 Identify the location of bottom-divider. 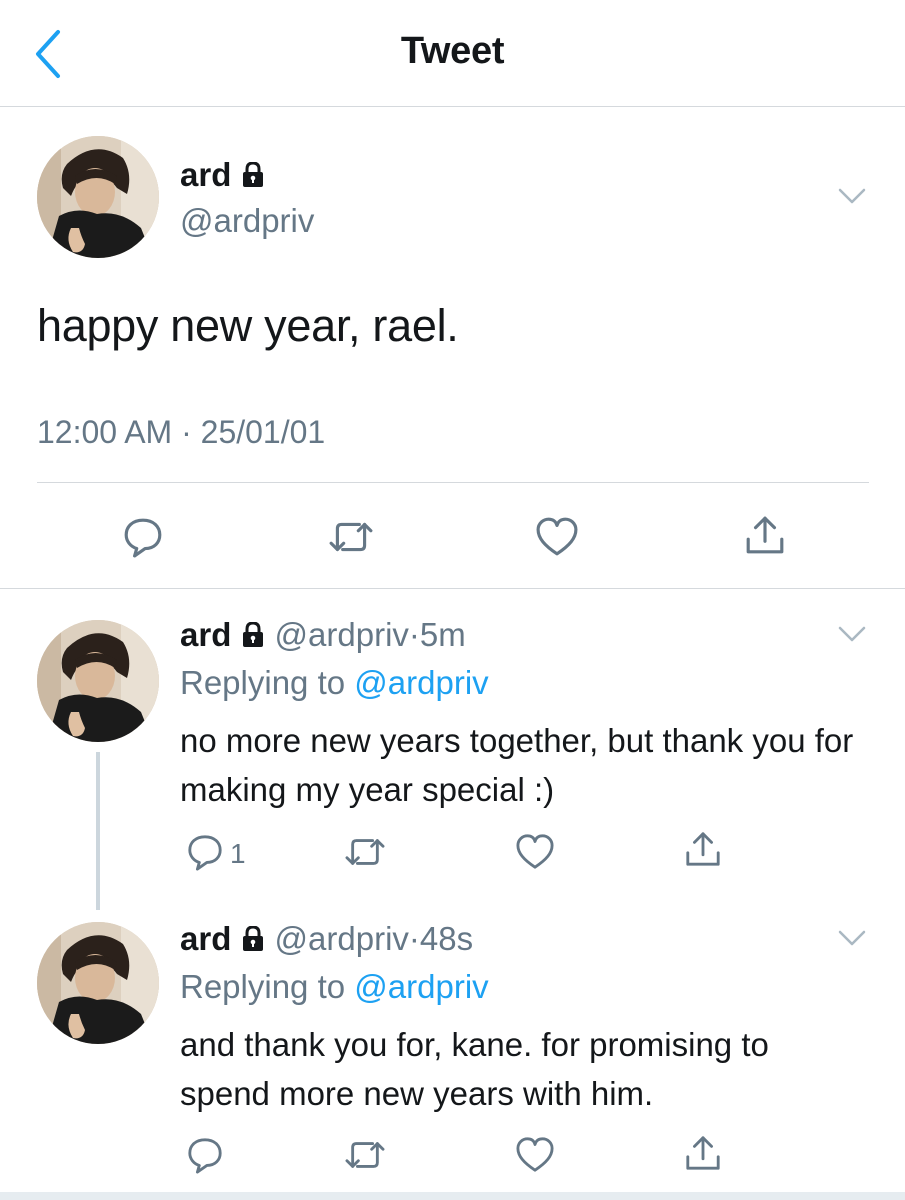
(452, 1196).